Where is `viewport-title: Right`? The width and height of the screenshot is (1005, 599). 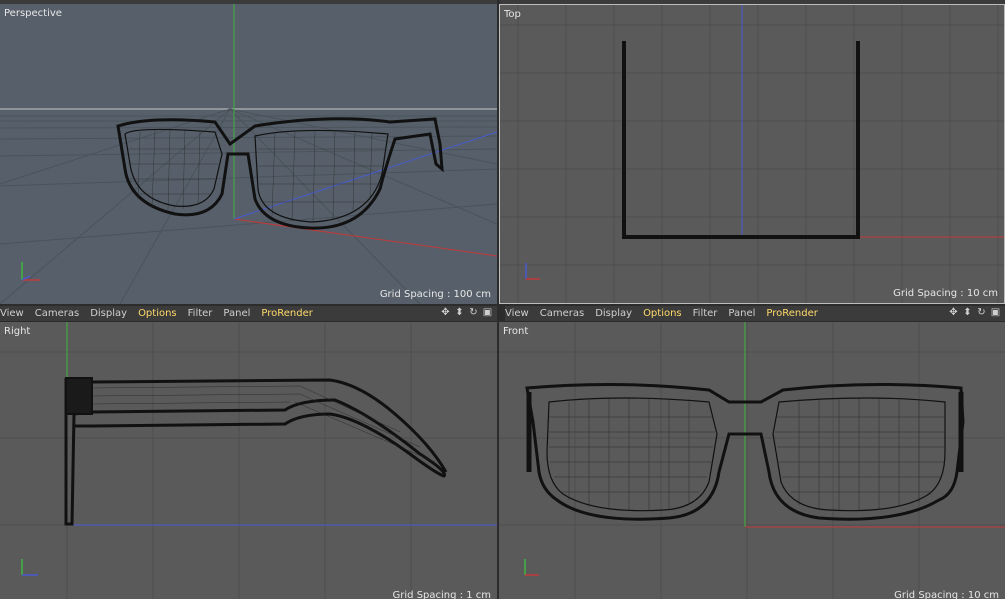
viewport-title: Right is located at coordinates (17, 331).